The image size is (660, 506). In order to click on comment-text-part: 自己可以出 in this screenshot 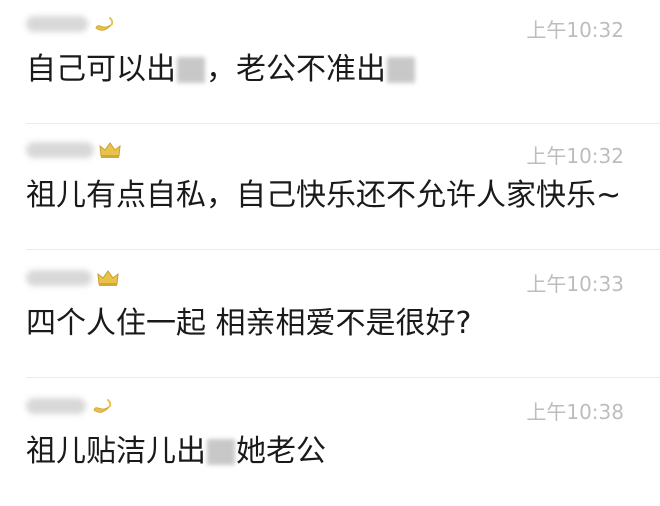, I will do `click(101, 69)`.